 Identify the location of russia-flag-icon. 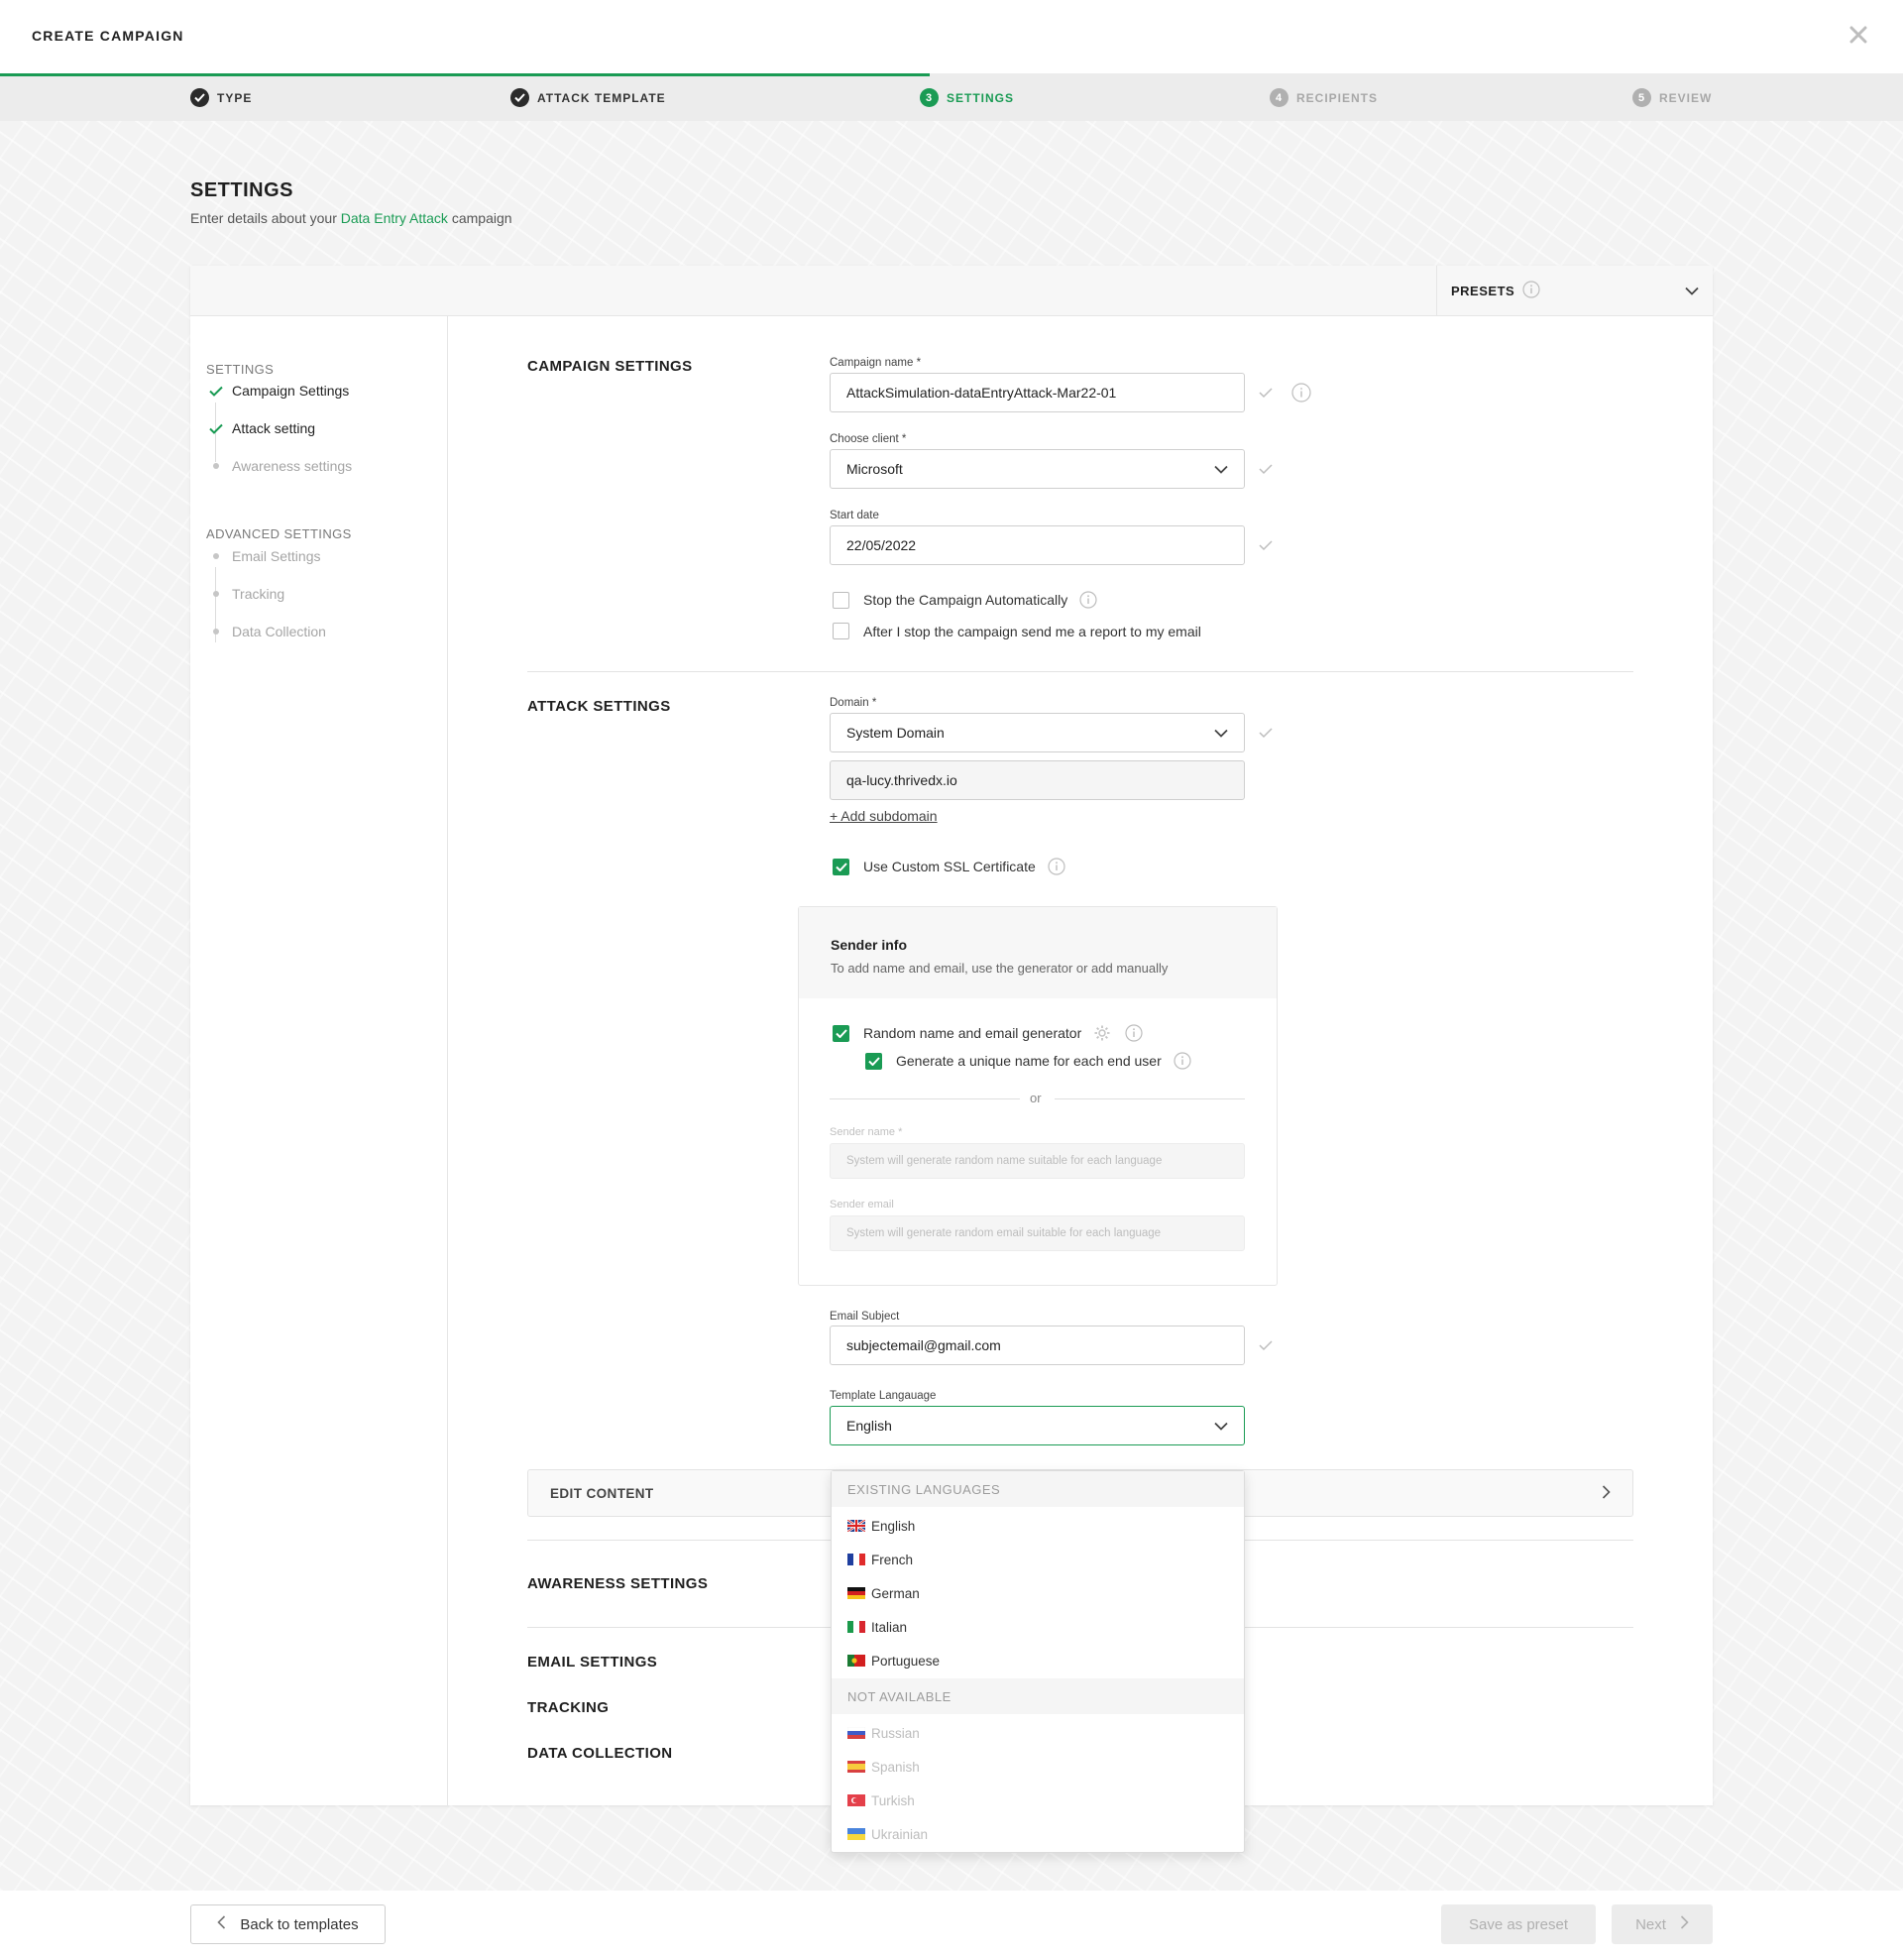
(856, 1733).